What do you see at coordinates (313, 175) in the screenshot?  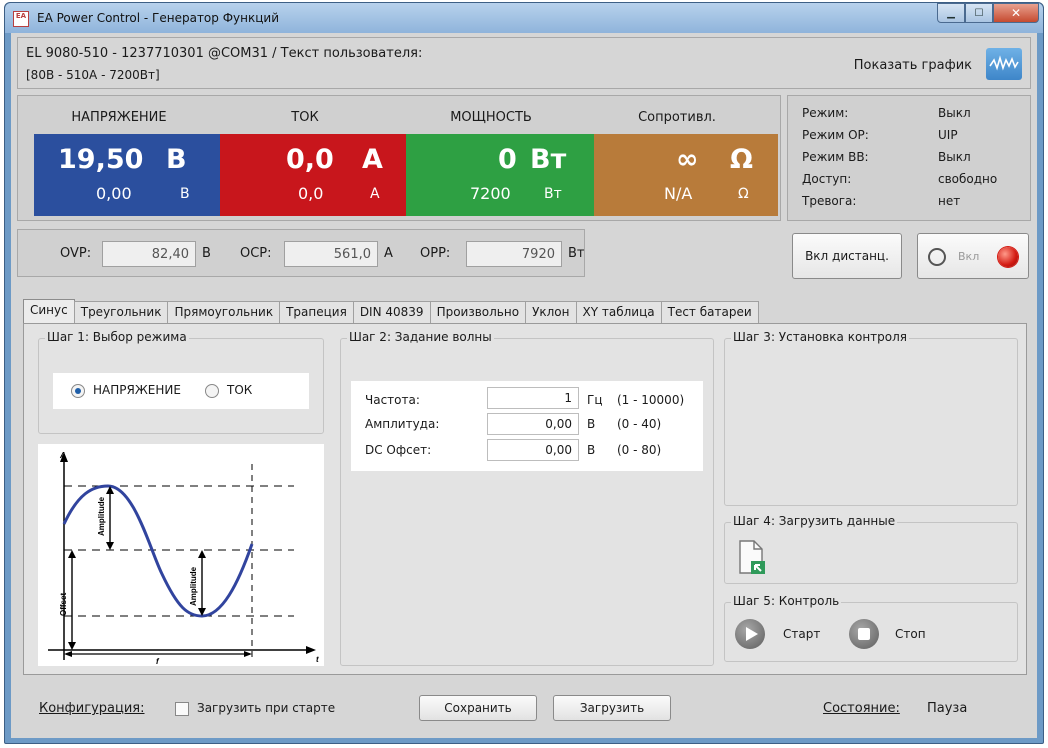 I see `current-display: 0,0 А 0,0 А` at bounding box center [313, 175].